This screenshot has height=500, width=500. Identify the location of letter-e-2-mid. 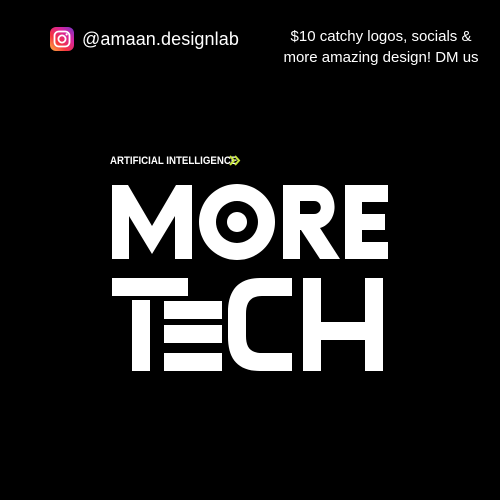
(193, 334).